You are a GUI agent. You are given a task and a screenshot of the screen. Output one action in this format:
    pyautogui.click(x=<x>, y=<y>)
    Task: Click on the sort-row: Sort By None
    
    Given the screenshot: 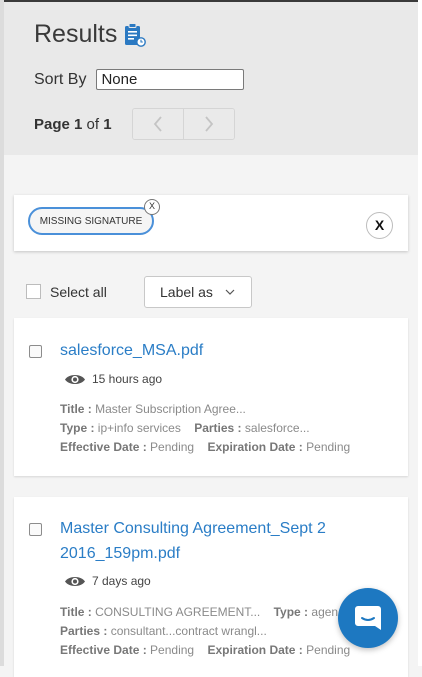 What is the action you would take?
    pyautogui.click(x=139, y=79)
    